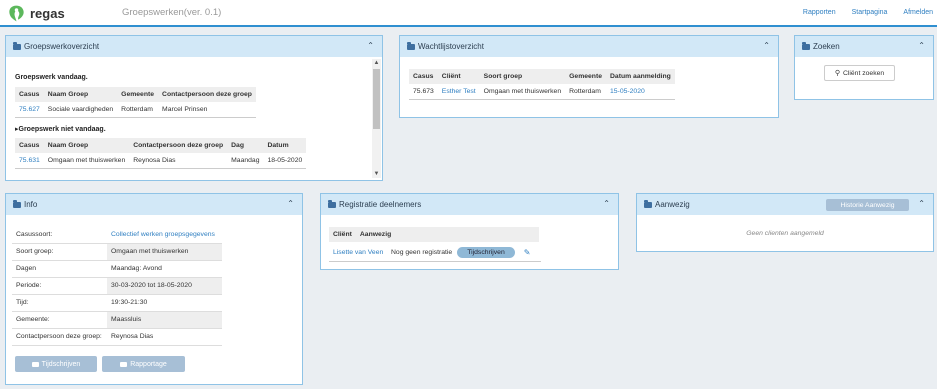 This screenshot has width=937, height=389. Describe the element at coordinates (154, 204) in the screenshot. I see `info-panel-header: Info ⌃` at that location.